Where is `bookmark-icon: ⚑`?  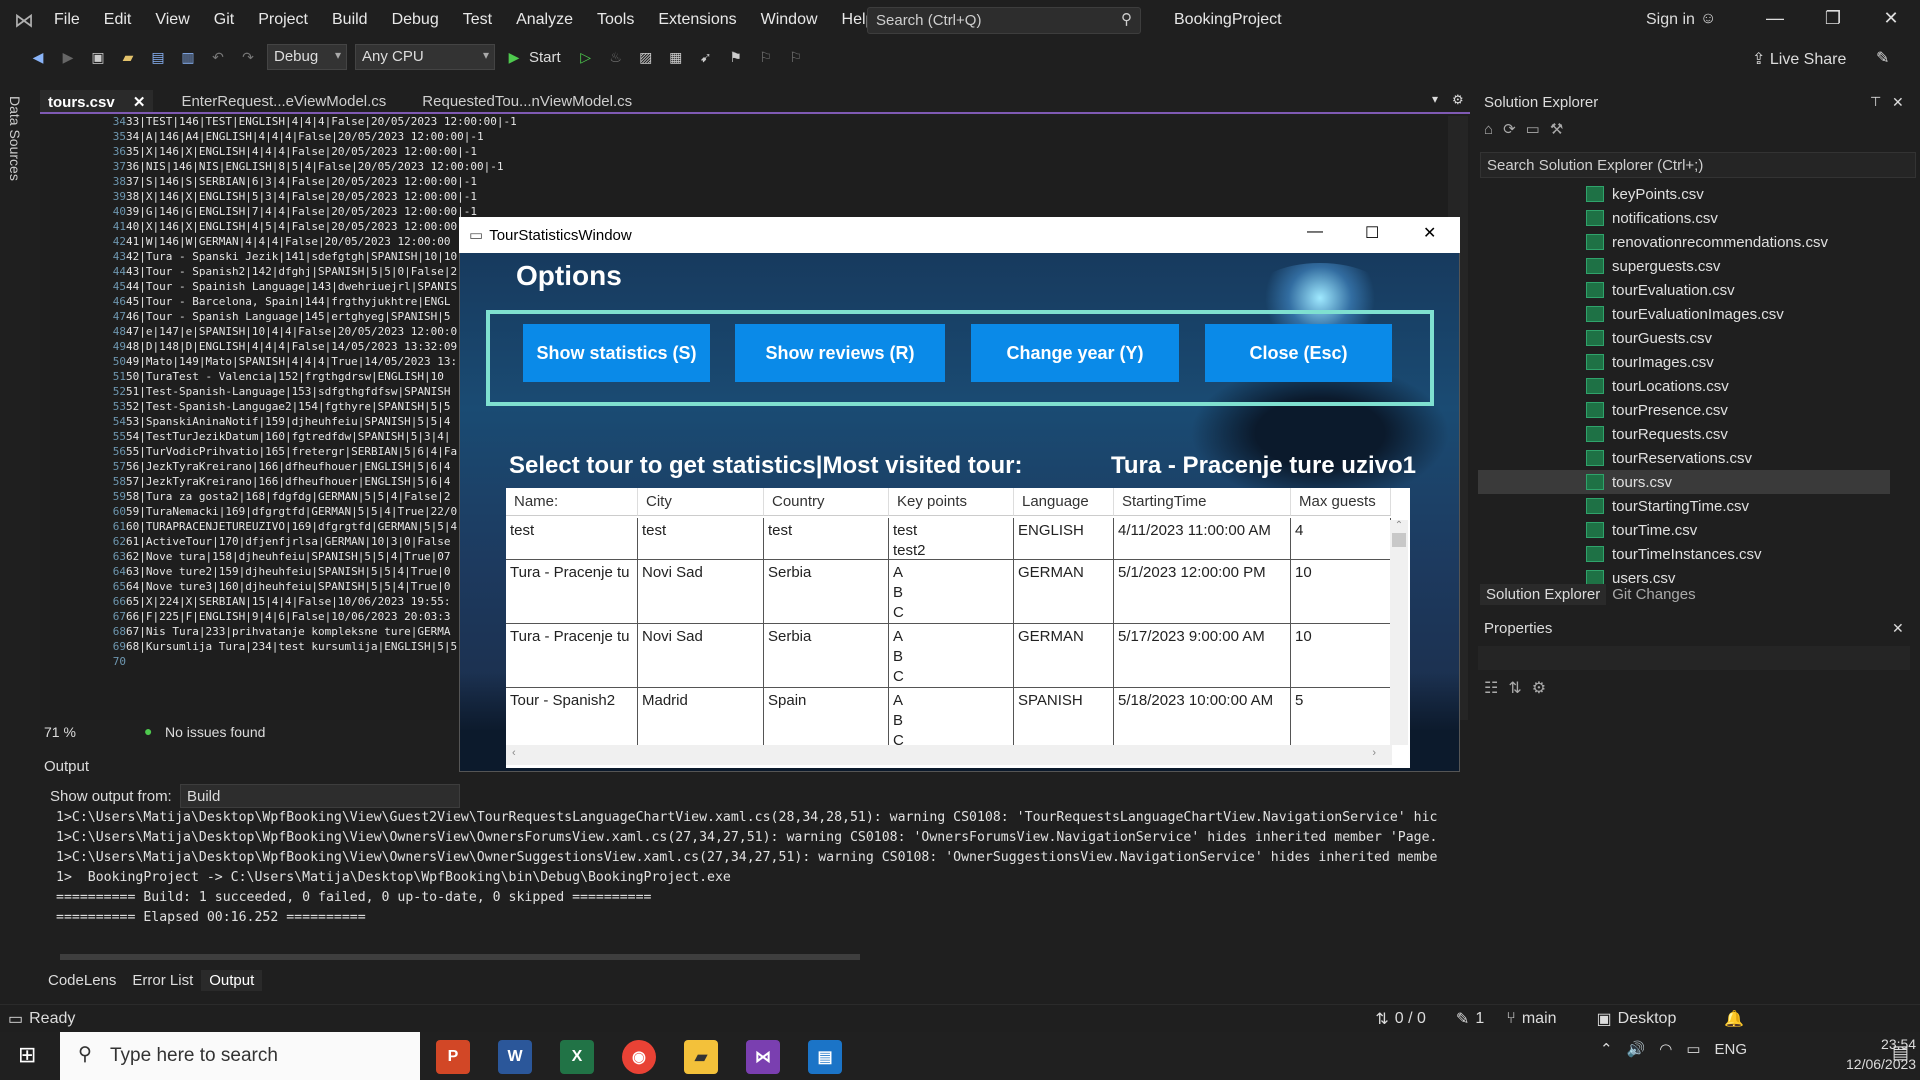 bookmark-icon: ⚑ is located at coordinates (736, 57).